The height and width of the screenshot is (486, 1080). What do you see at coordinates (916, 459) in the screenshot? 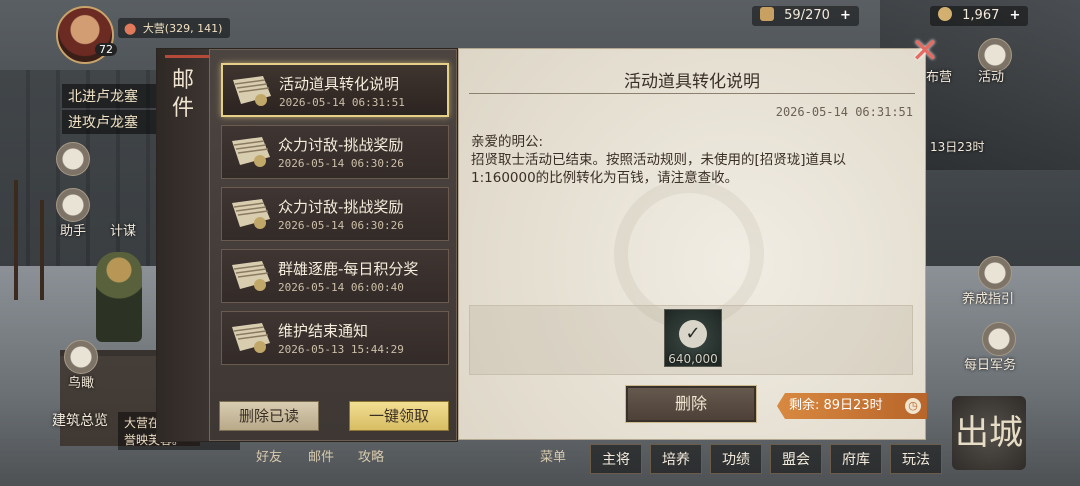
I see `nav-gameplay: 玩法` at bounding box center [916, 459].